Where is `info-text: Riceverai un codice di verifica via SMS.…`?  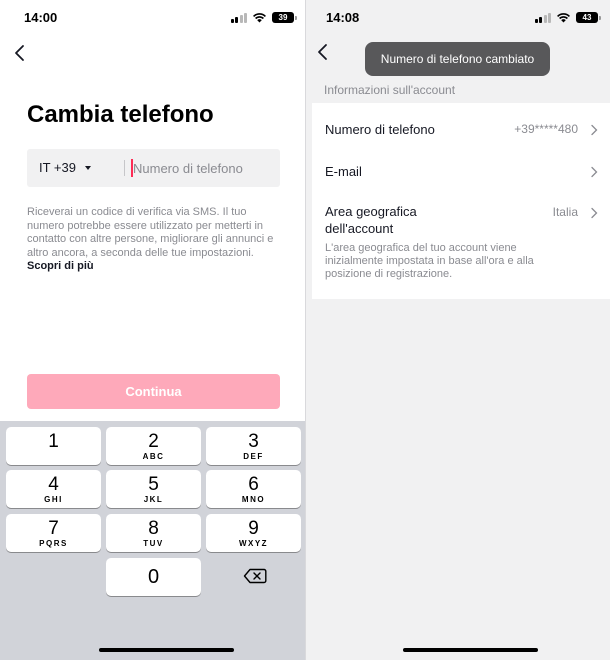 info-text: Riceverai un codice di verifica via SMS.… is located at coordinates (150, 232).